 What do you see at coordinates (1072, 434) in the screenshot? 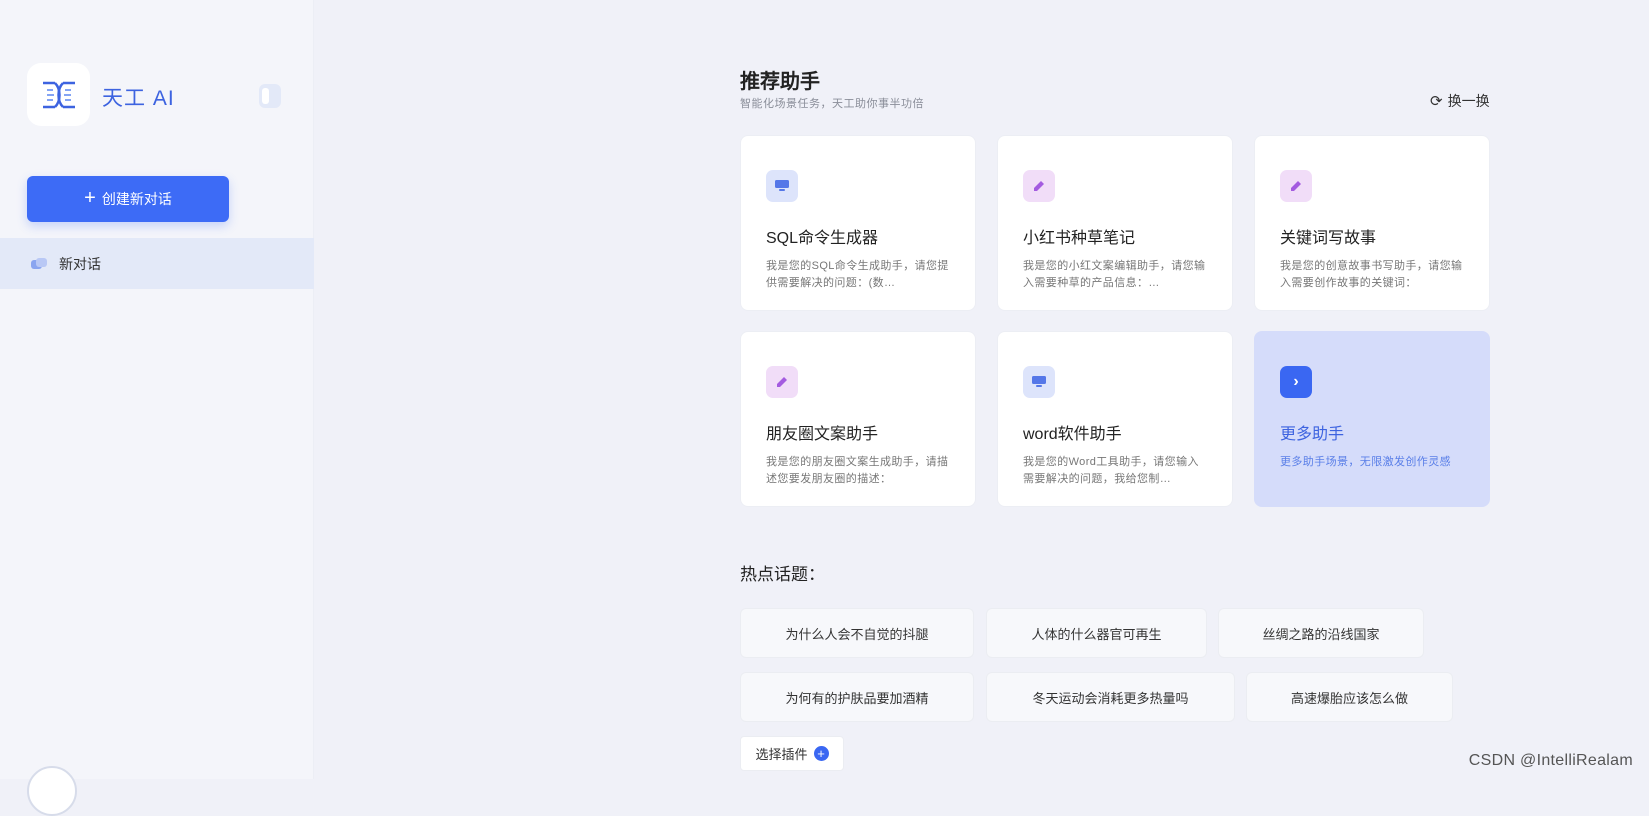
I see `card-title: word软件助手` at bounding box center [1072, 434].